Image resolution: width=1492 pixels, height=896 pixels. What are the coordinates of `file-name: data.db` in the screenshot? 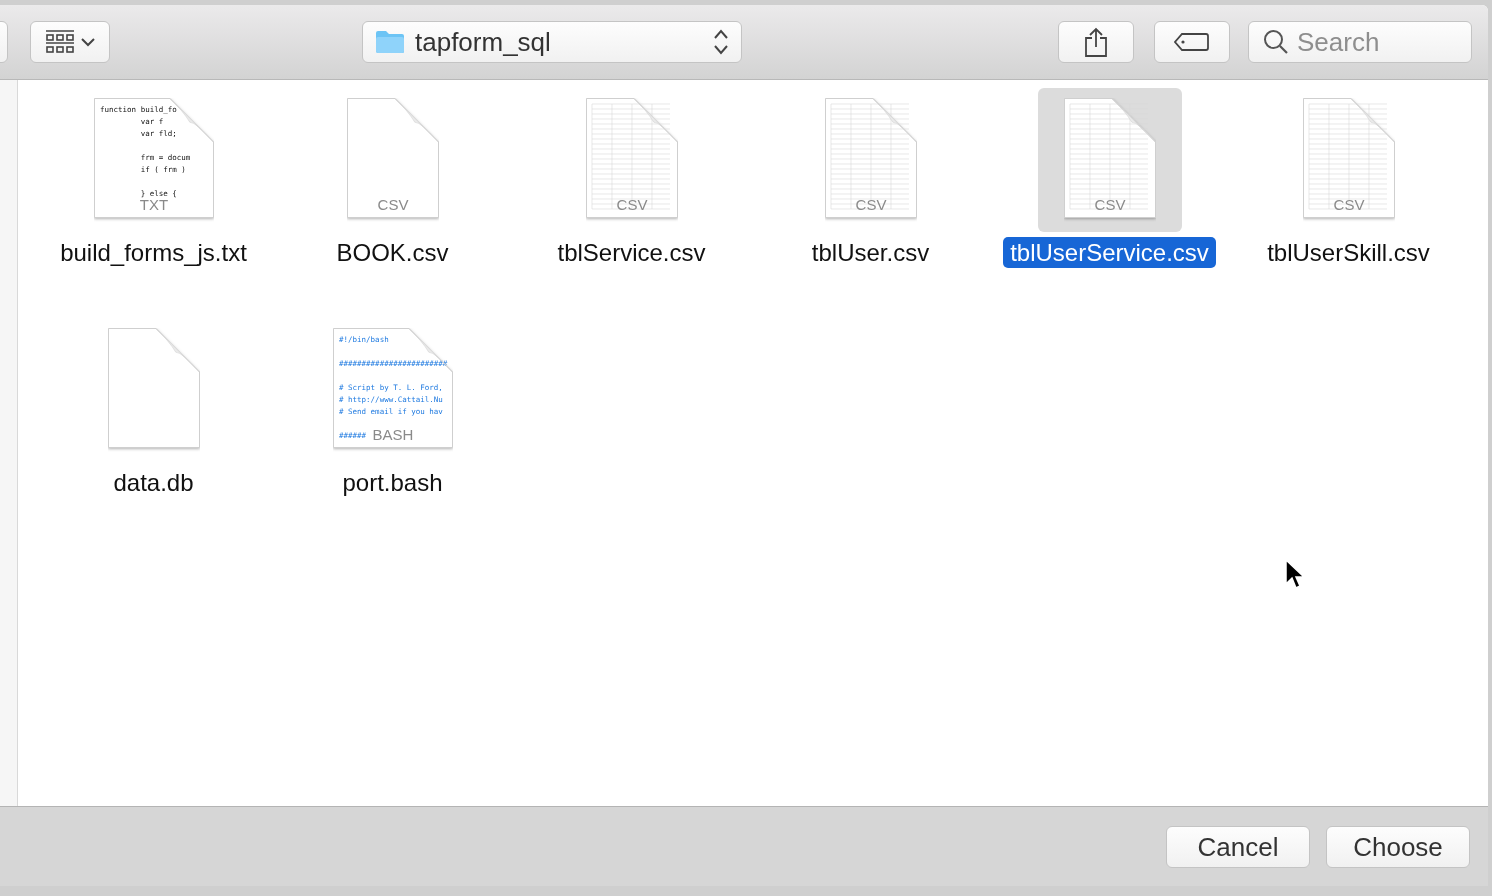 It's located at (153, 482).